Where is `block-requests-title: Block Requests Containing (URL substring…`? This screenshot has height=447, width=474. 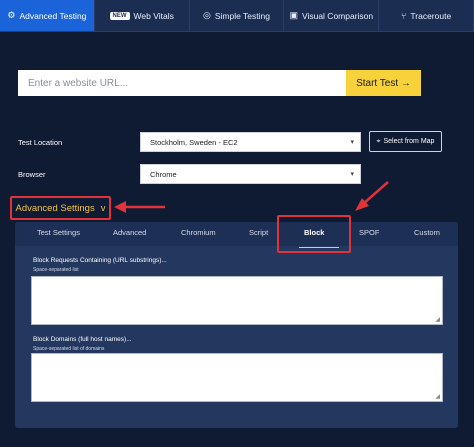
block-requests-title: Block Requests Containing (URL substring… is located at coordinates (100, 260).